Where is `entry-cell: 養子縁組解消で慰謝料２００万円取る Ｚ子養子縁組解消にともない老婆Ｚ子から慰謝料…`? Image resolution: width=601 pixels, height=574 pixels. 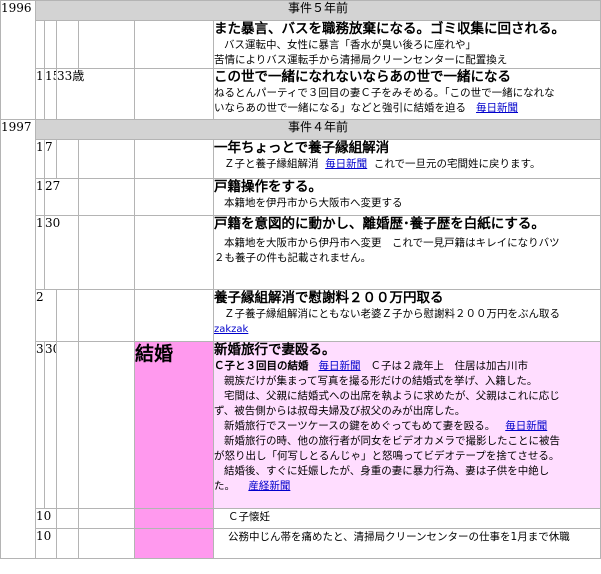 entry-cell: 養子縁組解消で慰謝料２００万円取る Ｚ子養子縁組解消にともない老婆Ｚ子から慰謝料… is located at coordinates (407, 315).